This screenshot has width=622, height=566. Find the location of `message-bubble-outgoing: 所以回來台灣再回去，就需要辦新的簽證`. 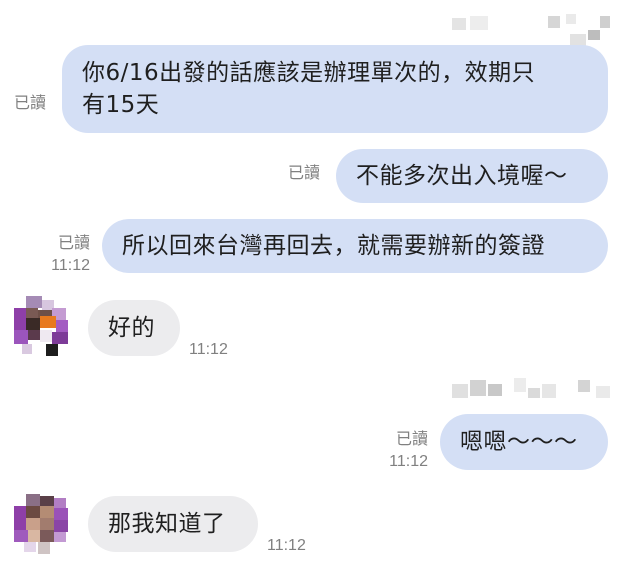

message-bubble-outgoing: 所以回來台灣再回去，就需要辦新的簽證 is located at coordinates (355, 246).